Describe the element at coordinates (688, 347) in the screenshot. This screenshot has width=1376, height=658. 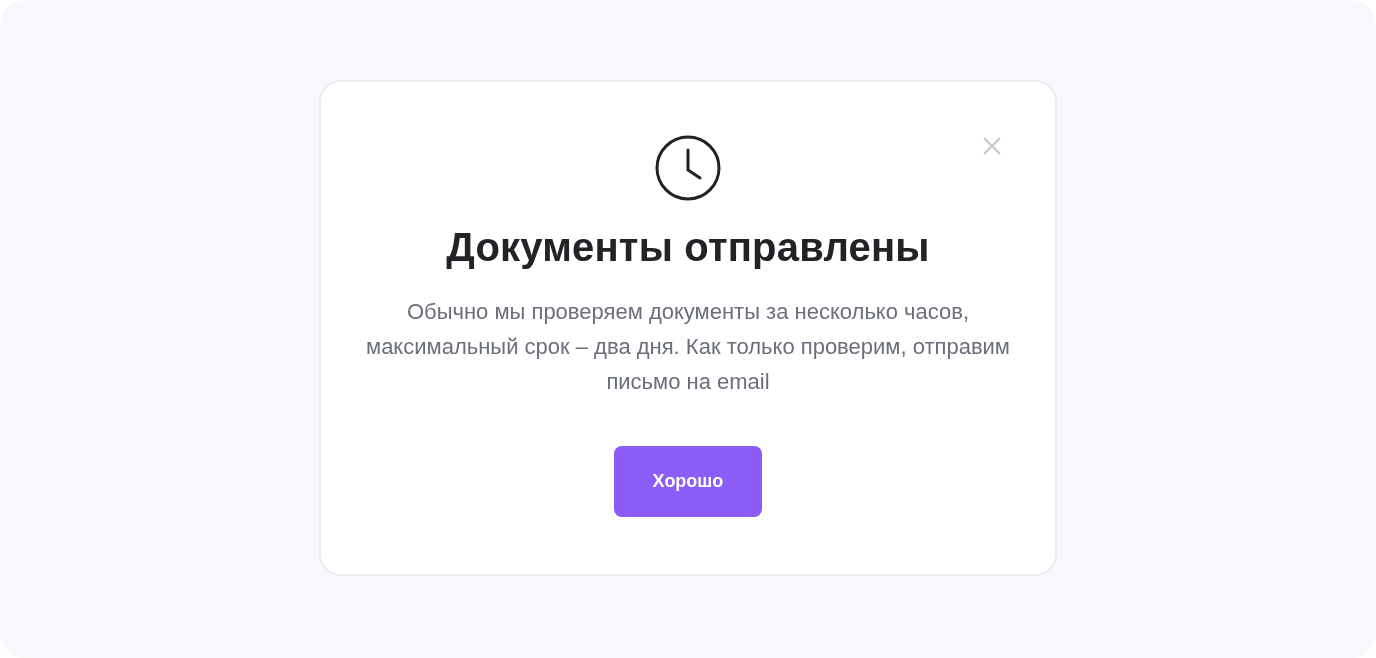
I see `dialog-message: Обычно мы проверяем документы за несколько часов, максимальный срок – два дня. Как только проверим, отправим письмо на email` at that location.